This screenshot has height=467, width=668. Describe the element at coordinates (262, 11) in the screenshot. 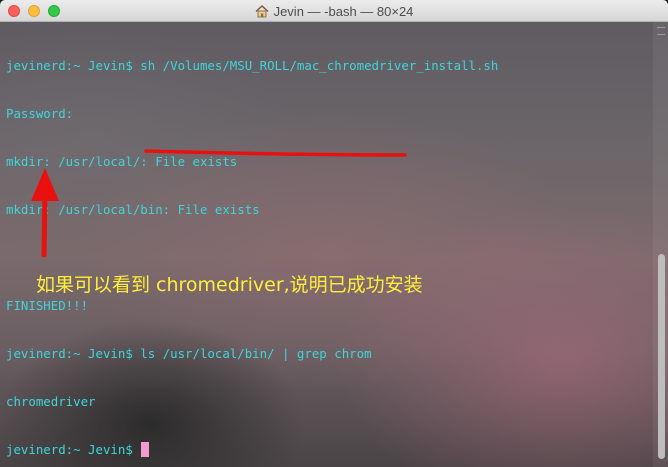

I see `home-icon` at that location.